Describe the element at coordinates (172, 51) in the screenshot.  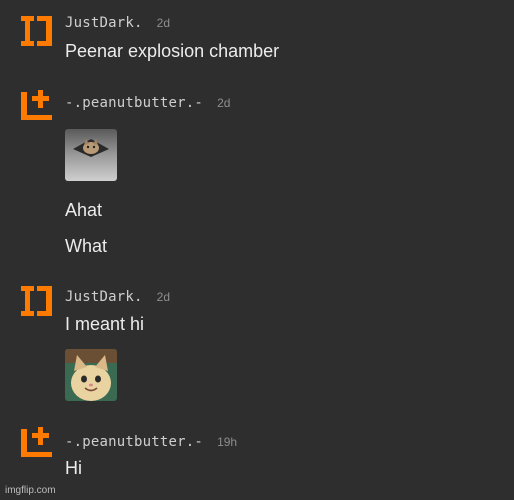
I see `message-text: Peenar explosion chamber` at that location.